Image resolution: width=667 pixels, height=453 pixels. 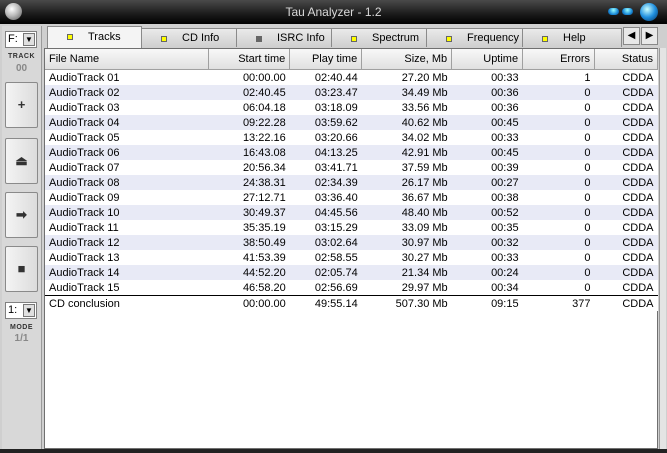 What do you see at coordinates (406, 257) in the screenshot?
I see `table-cell: 30.27 Mb` at bounding box center [406, 257].